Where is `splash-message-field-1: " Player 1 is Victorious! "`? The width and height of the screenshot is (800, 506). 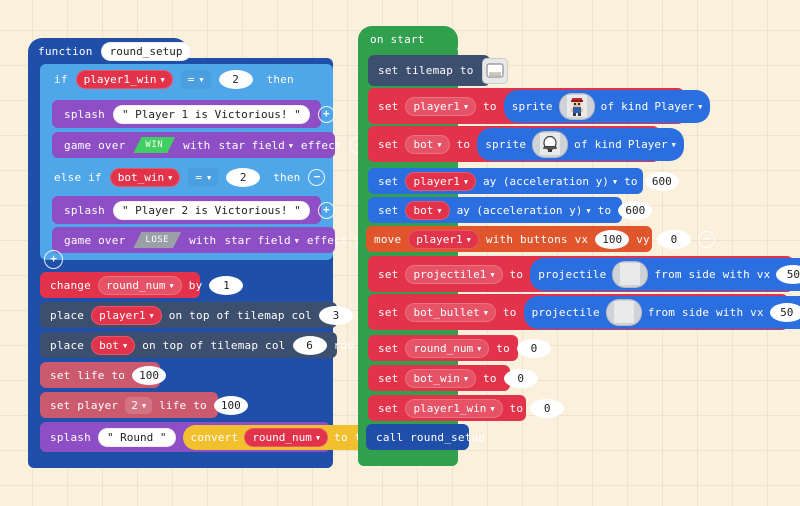 splash-message-field-1: " Player 1 is Victorious! " is located at coordinates (211, 114).